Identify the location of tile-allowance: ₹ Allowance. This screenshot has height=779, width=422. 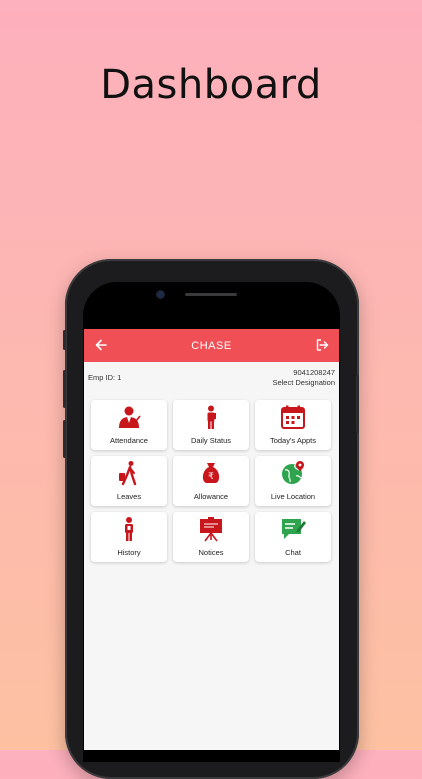
(211, 481).